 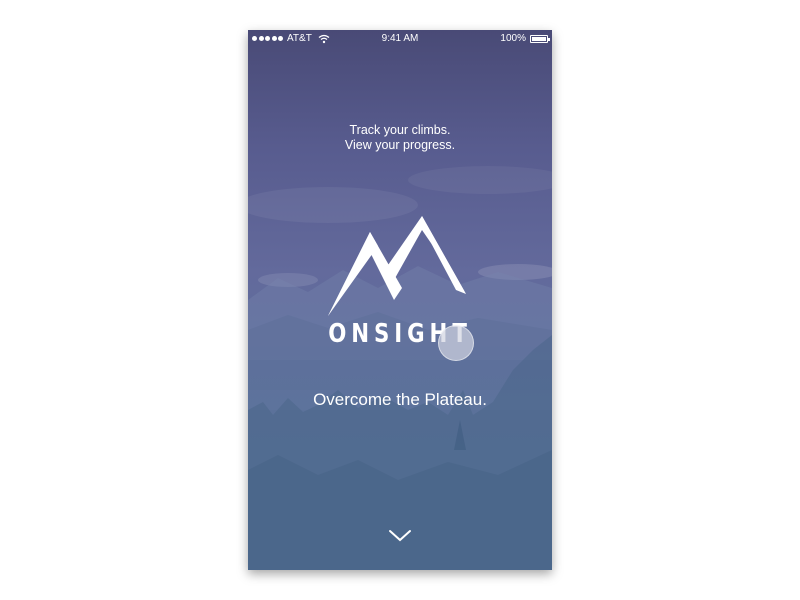 I want to click on chevron-down-icon, so click(x=400, y=536).